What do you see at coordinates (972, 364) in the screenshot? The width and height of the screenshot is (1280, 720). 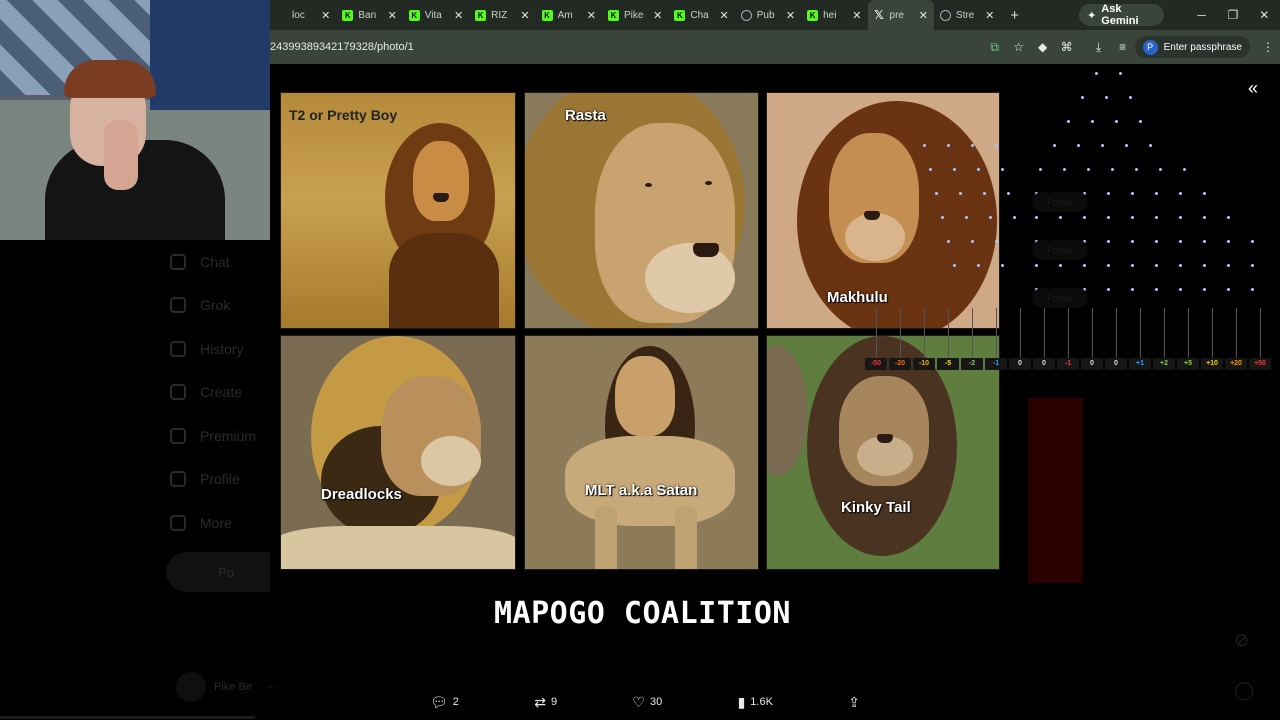 I see `timing-label: -2` at bounding box center [972, 364].